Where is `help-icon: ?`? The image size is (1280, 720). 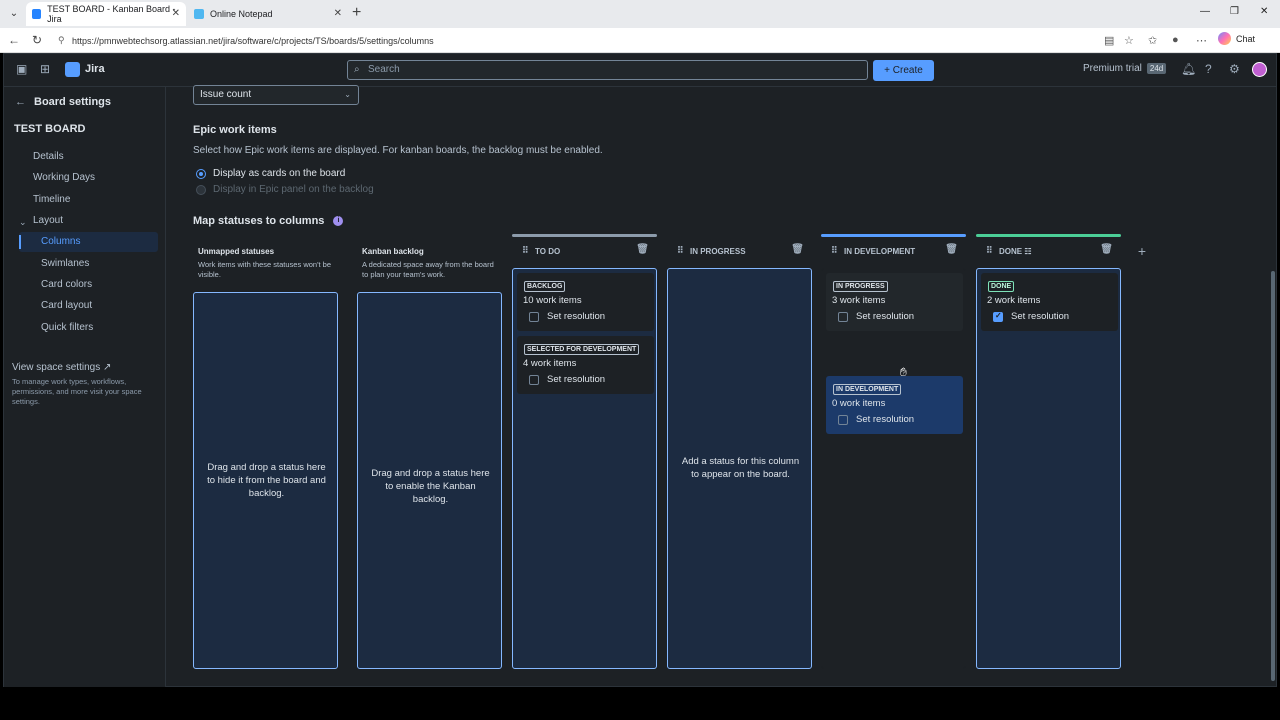 help-icon: ? is located at coordinates (1208, 69).